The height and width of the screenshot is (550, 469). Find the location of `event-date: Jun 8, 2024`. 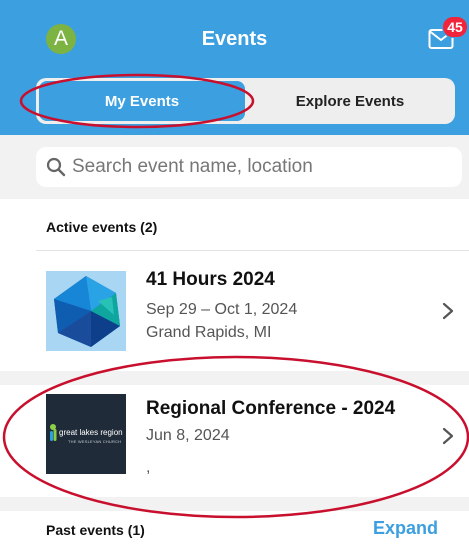

event-date: Jun 8, 2024 is located at coordinates (188, 435).